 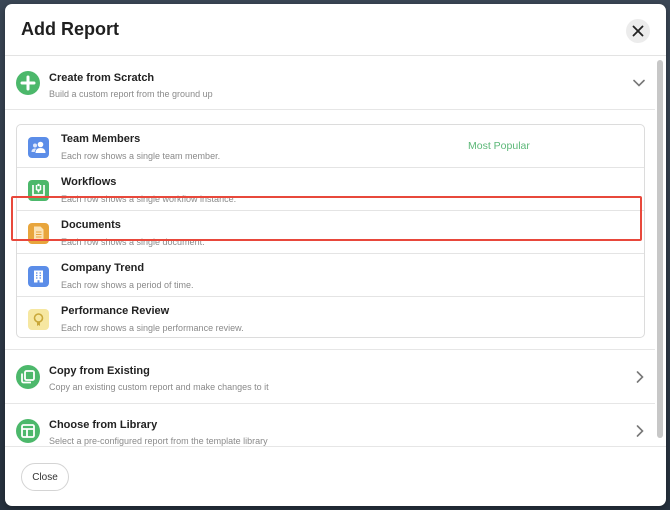 I want to click on report-title: Performance Review, so click(x=115, y=311).